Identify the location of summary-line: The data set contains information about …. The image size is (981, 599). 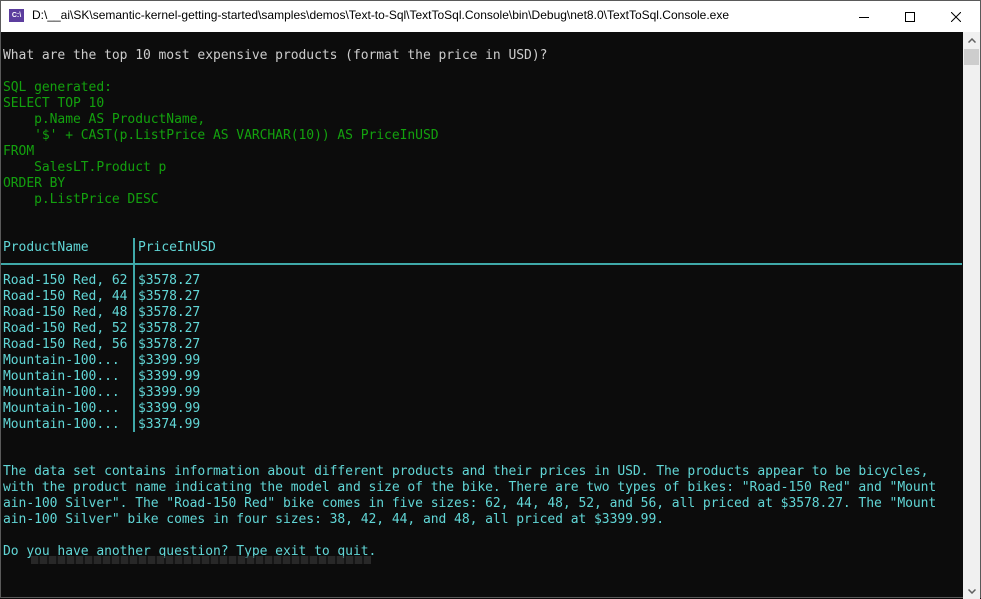
(466, 471).